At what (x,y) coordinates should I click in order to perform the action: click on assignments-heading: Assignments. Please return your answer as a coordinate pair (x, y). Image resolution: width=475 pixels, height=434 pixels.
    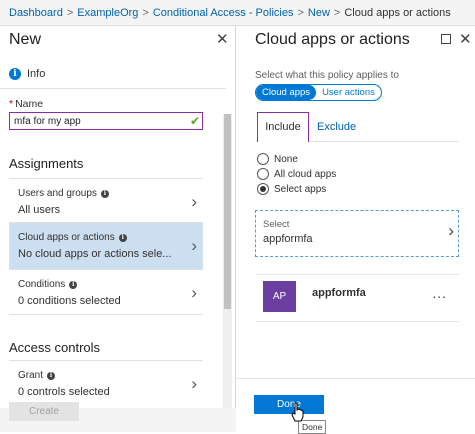
    Looking at the image, I should click on (46, 163).